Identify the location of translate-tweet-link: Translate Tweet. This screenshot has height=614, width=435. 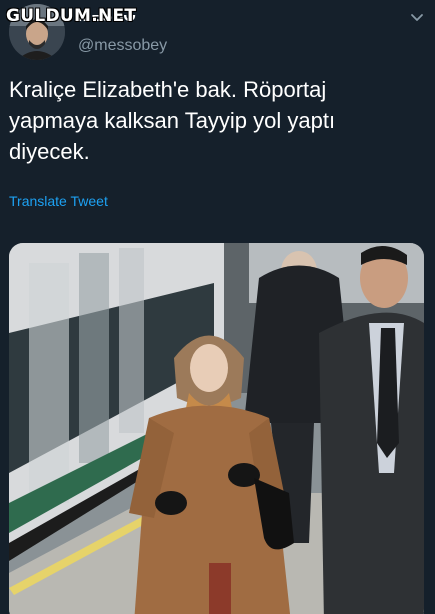
(58, 201).